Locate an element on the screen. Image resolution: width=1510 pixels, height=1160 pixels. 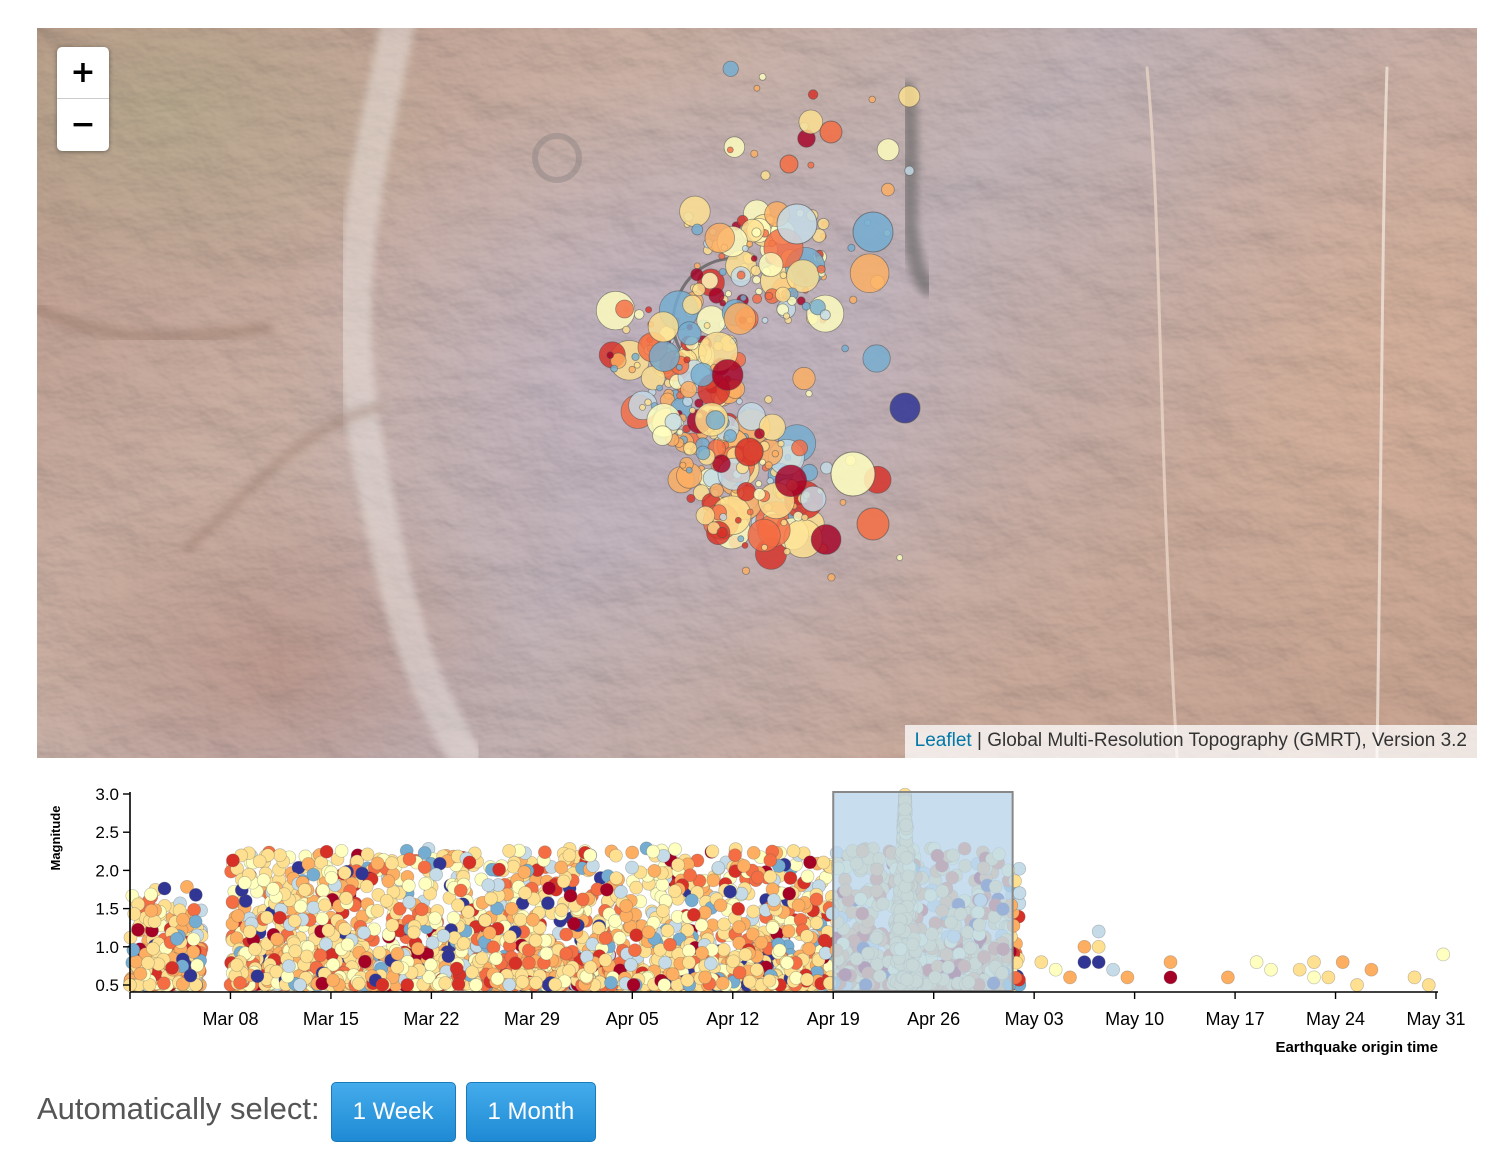
one-week-button: 1 Week is located at coordinates (393, 1112).